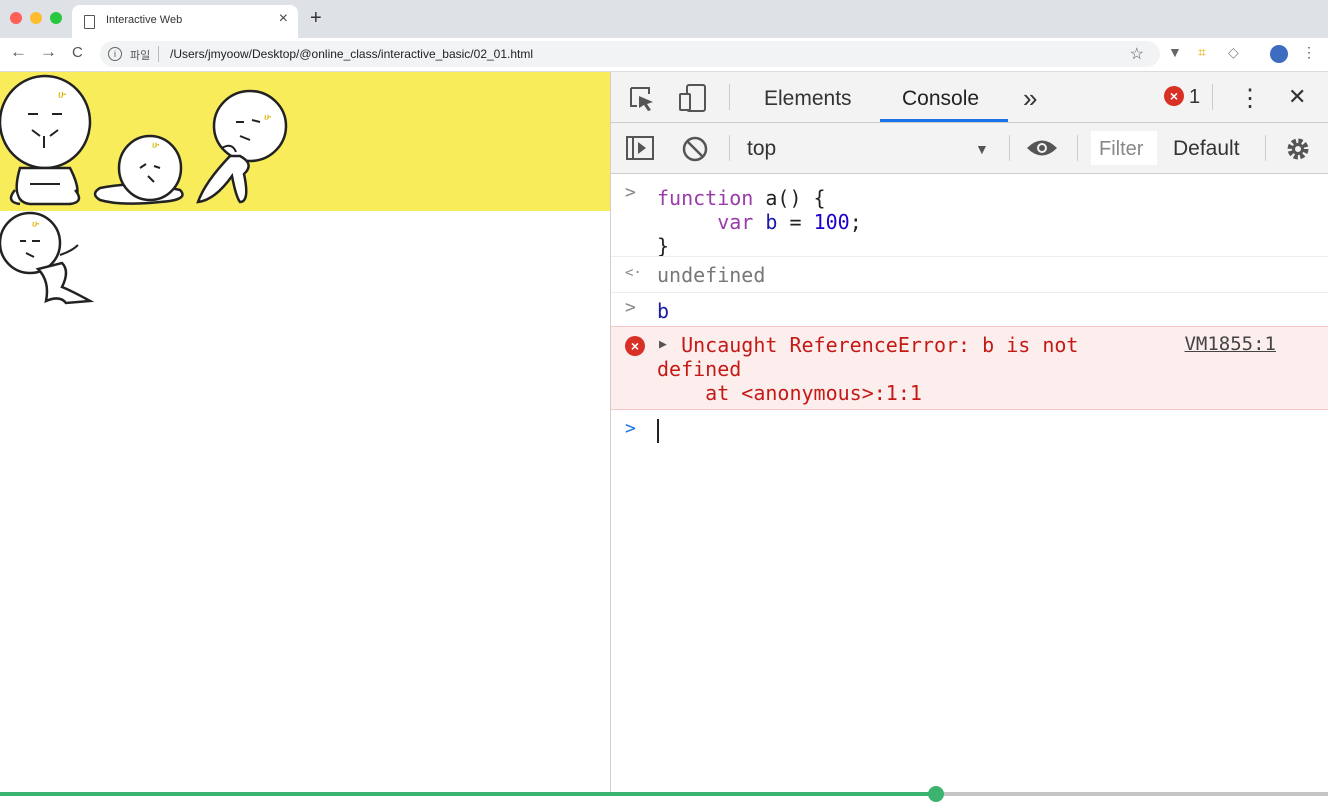  What do you see at coordinates (283, 19) in the screenshot?
I see `tab-close-icon: ×` at bounding box center [283, 19].